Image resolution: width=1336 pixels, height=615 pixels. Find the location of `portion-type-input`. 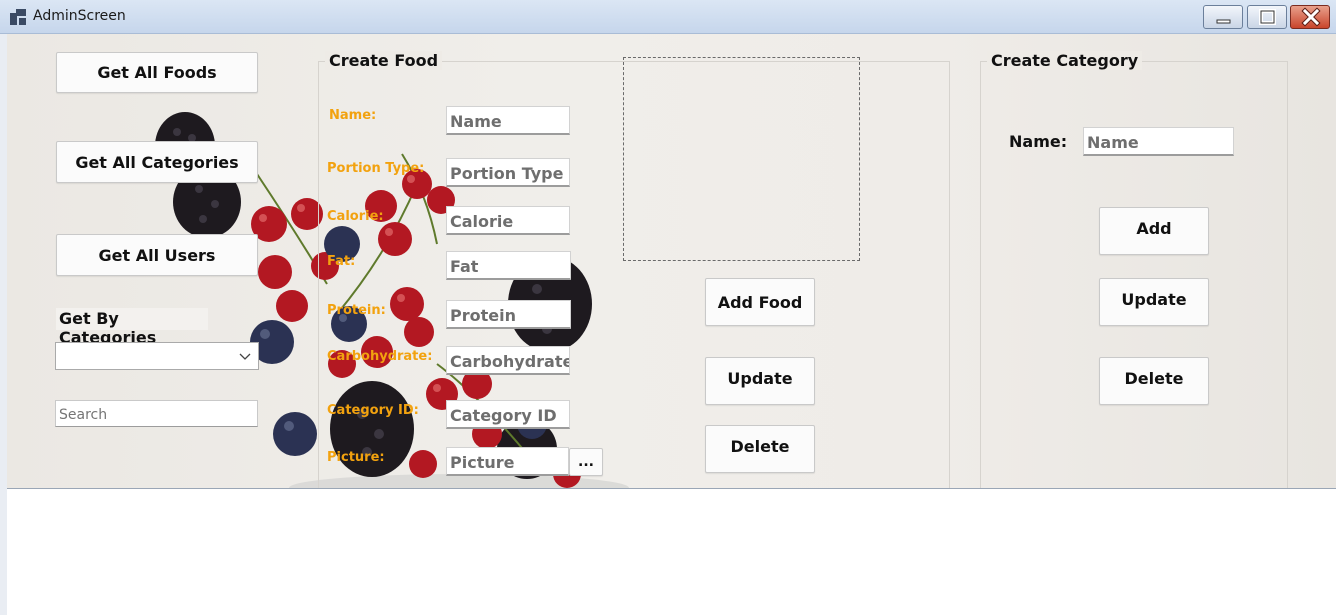

portion-type-input is located at coordinates (508, 172).